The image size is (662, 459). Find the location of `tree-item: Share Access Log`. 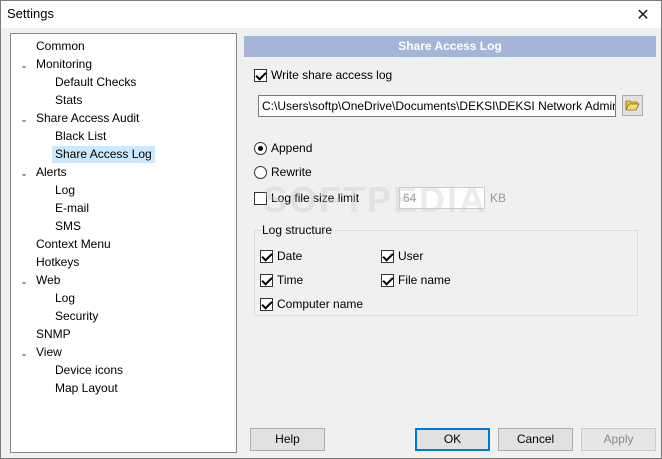

tree-item: Share Access Log is located at coordinates (103, 154).